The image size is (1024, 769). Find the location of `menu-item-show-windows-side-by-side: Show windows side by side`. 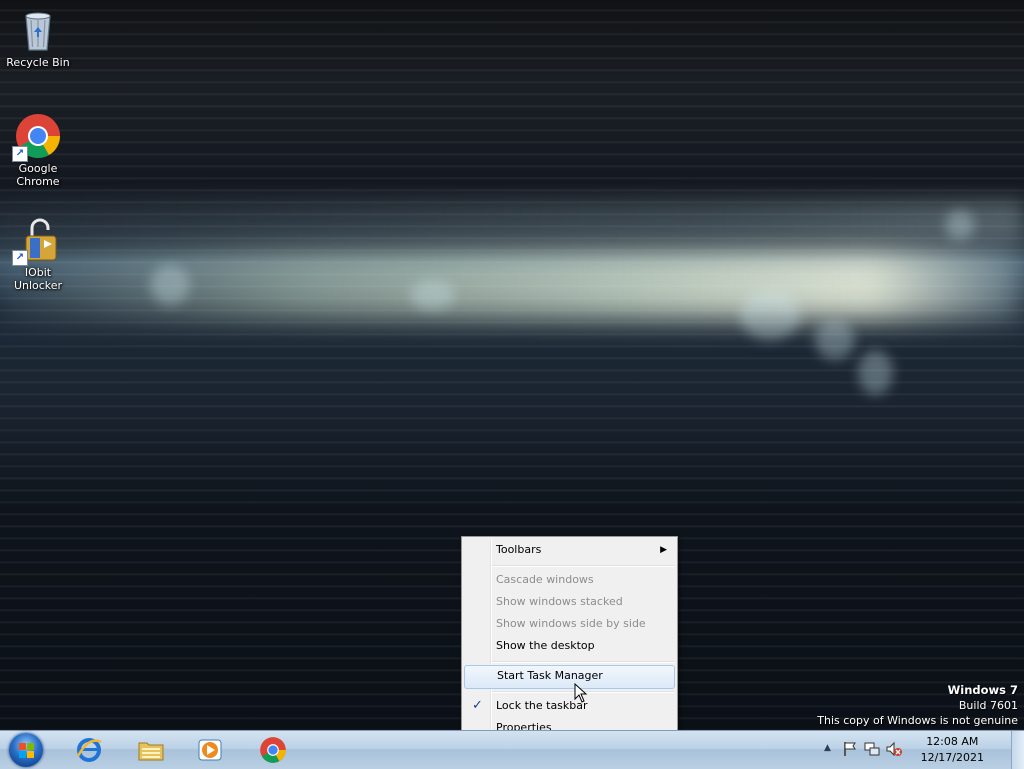

menu-item-show-windows-side-by-side: Show windows side by side is located at coordinates (569, 624).